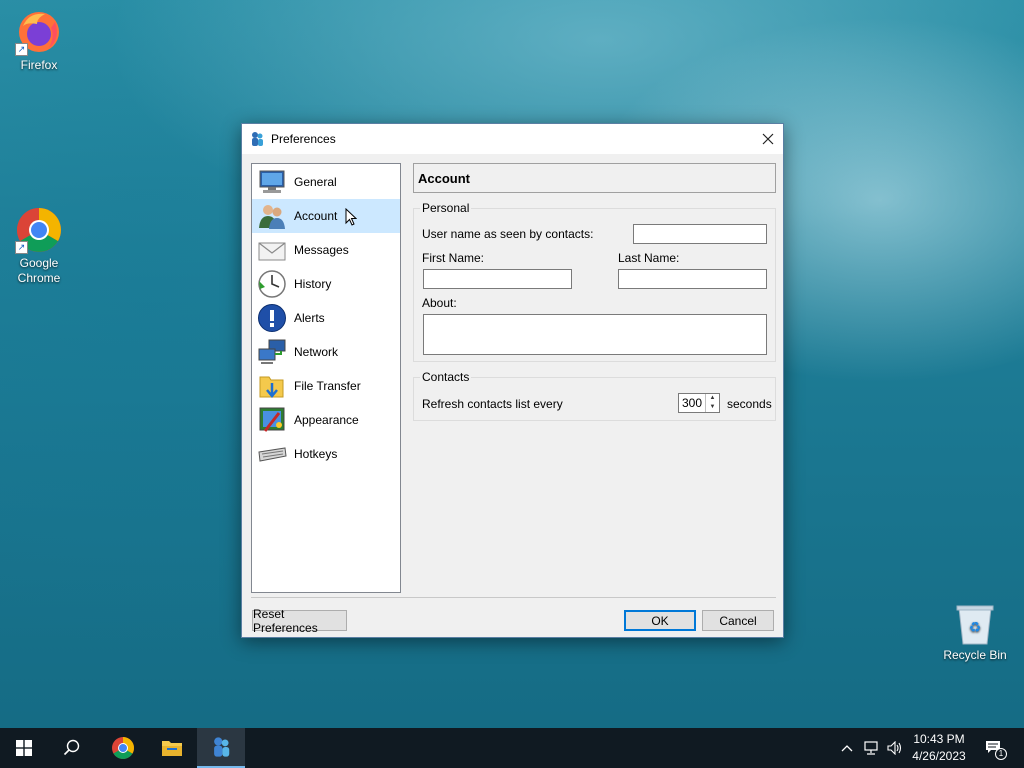 This screenshot has height=768, width=1024. What do you see at coordinates (692, 403) in the screenshot?
I see `refresh-interval-value: 300` at bounding box center [692, 403].